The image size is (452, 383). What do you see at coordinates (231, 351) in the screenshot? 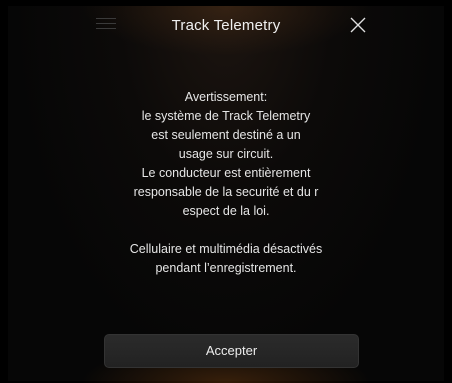
I see `accept-button: Accepter` at bounding box center [231, 351].